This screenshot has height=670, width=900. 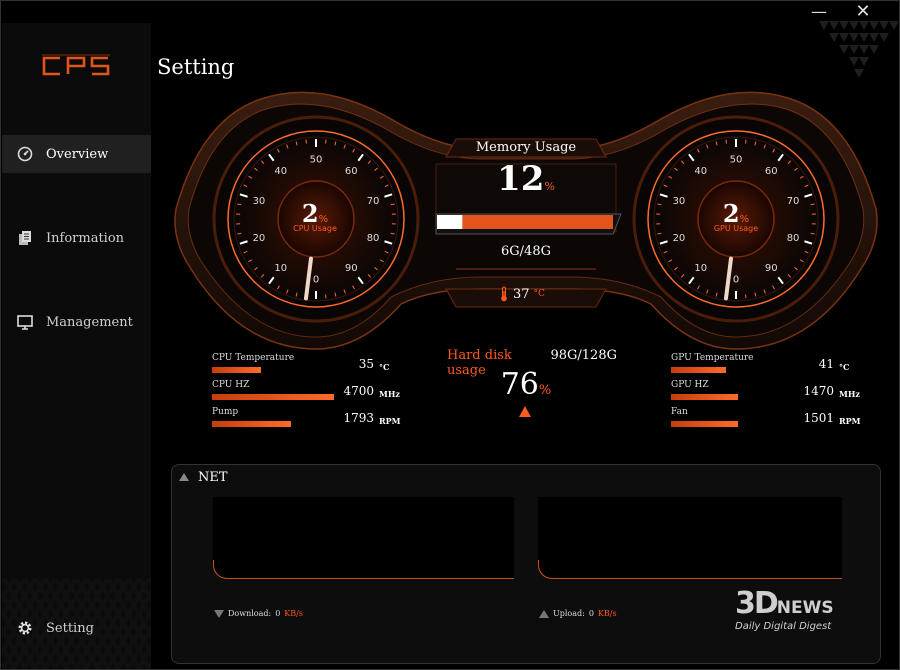 I want to click on hdd-trend-up-icon, so click(x=525, y=411).